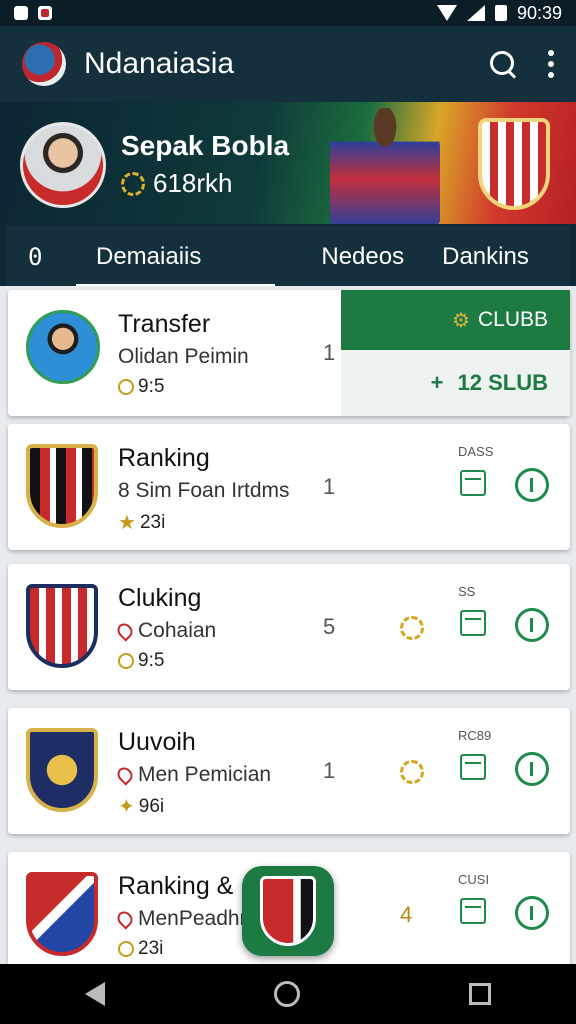 The width and height of the screenshot is (576, 1024). I want to click on card-count: 5, so click(329, 626).